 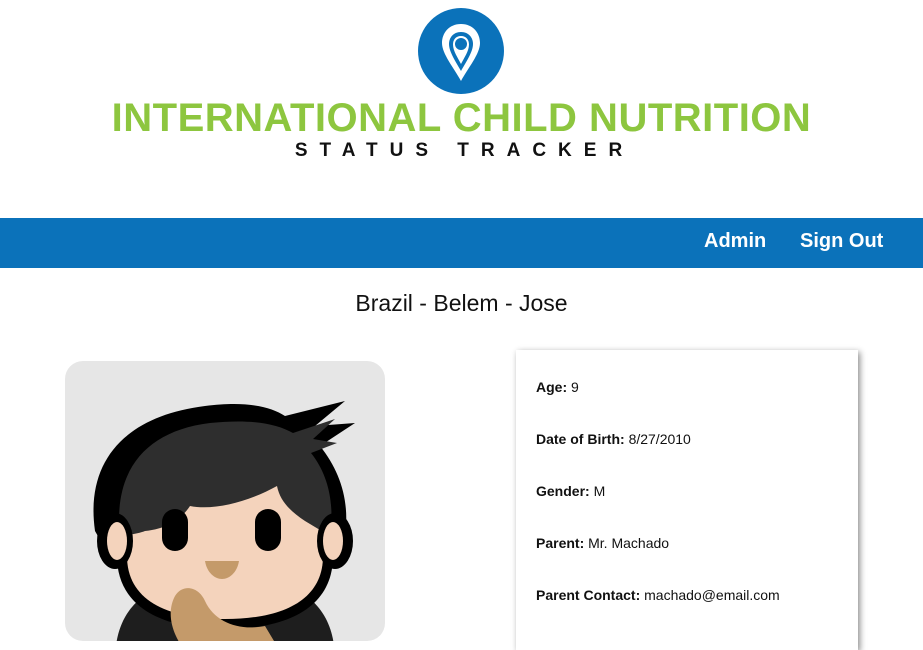 What do you see at coordinates (735, 241) in the screenshot?
I see `nav-admin-link: Admin` at bounding box center [735, 241].